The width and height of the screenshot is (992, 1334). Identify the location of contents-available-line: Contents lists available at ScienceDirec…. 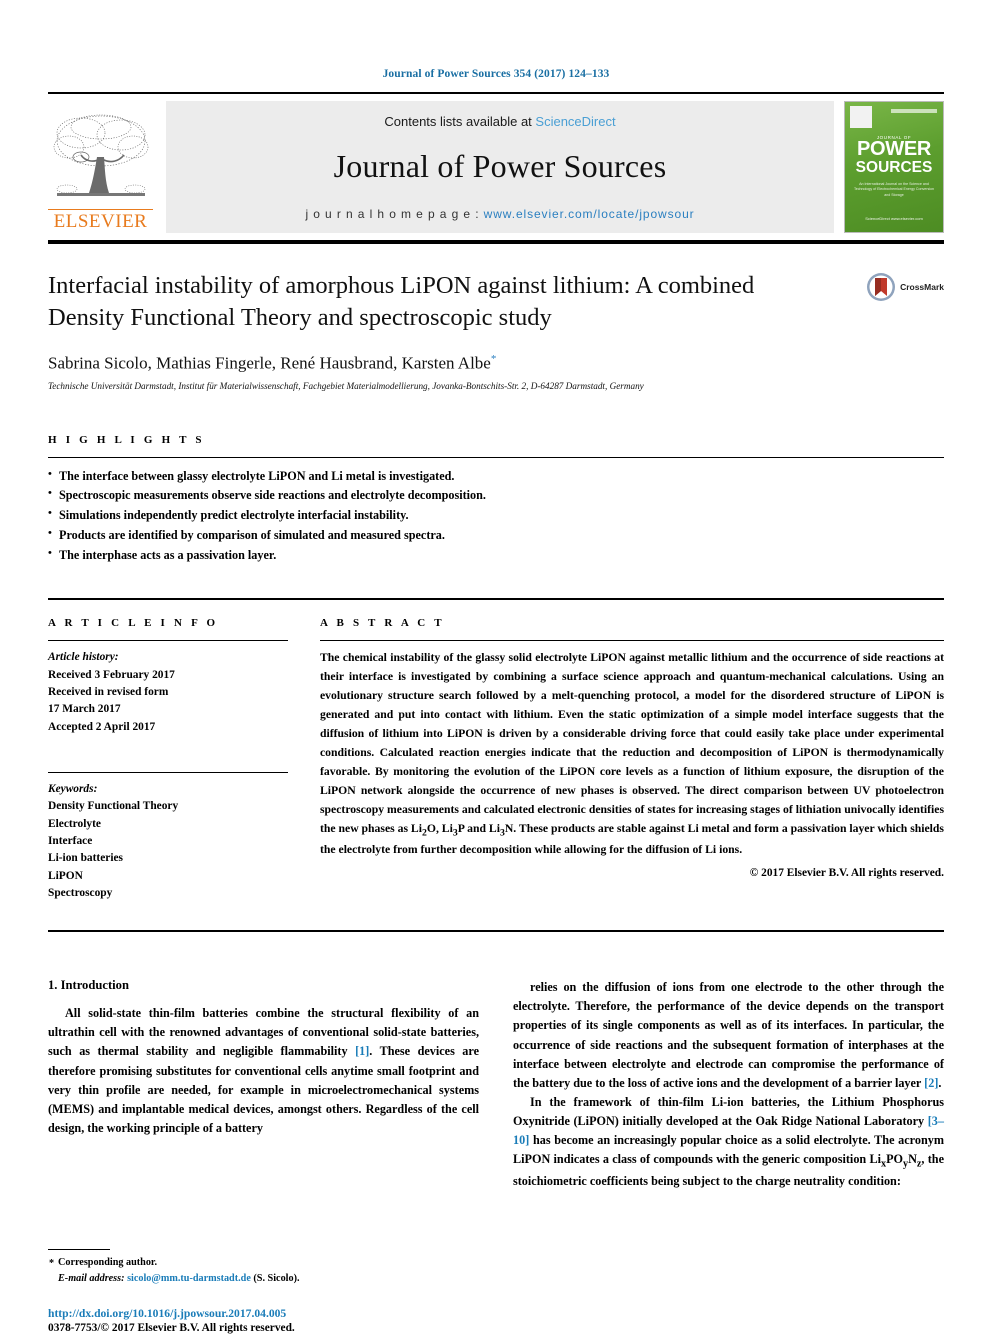
(500, 121).